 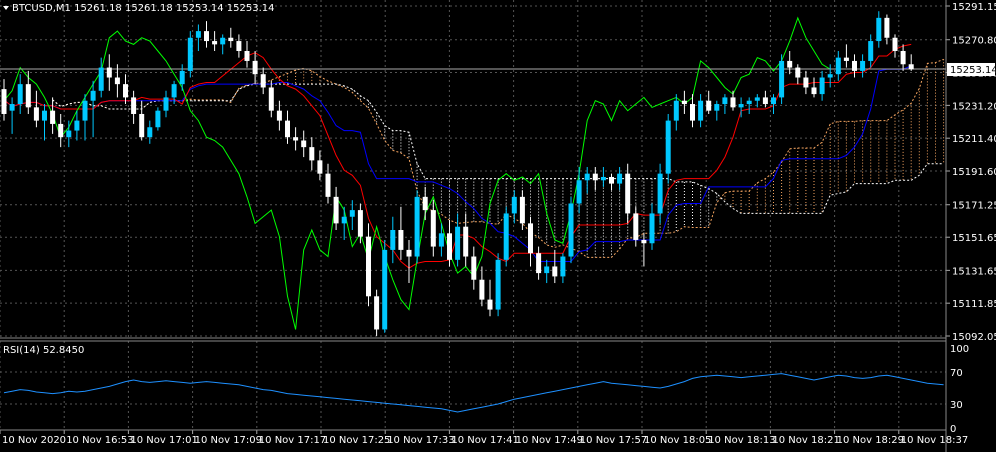 I want to click on time-tick-label: 10 Nov 18:29, so click(x=870, y=440).